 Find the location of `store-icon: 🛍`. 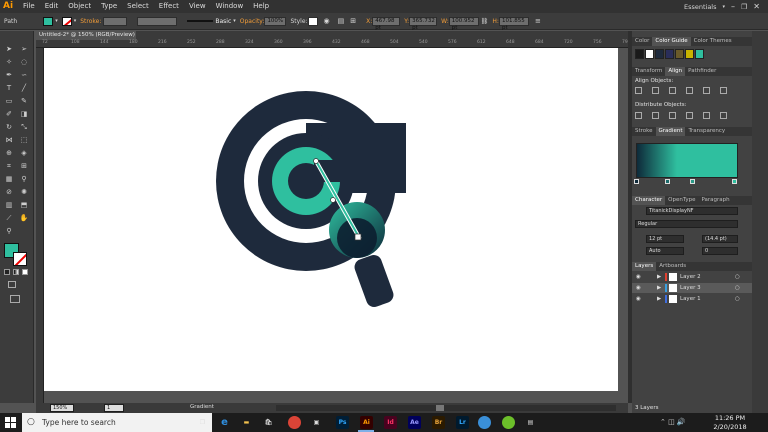

store-icon: 🛍 is located at coordinates (268, 422).